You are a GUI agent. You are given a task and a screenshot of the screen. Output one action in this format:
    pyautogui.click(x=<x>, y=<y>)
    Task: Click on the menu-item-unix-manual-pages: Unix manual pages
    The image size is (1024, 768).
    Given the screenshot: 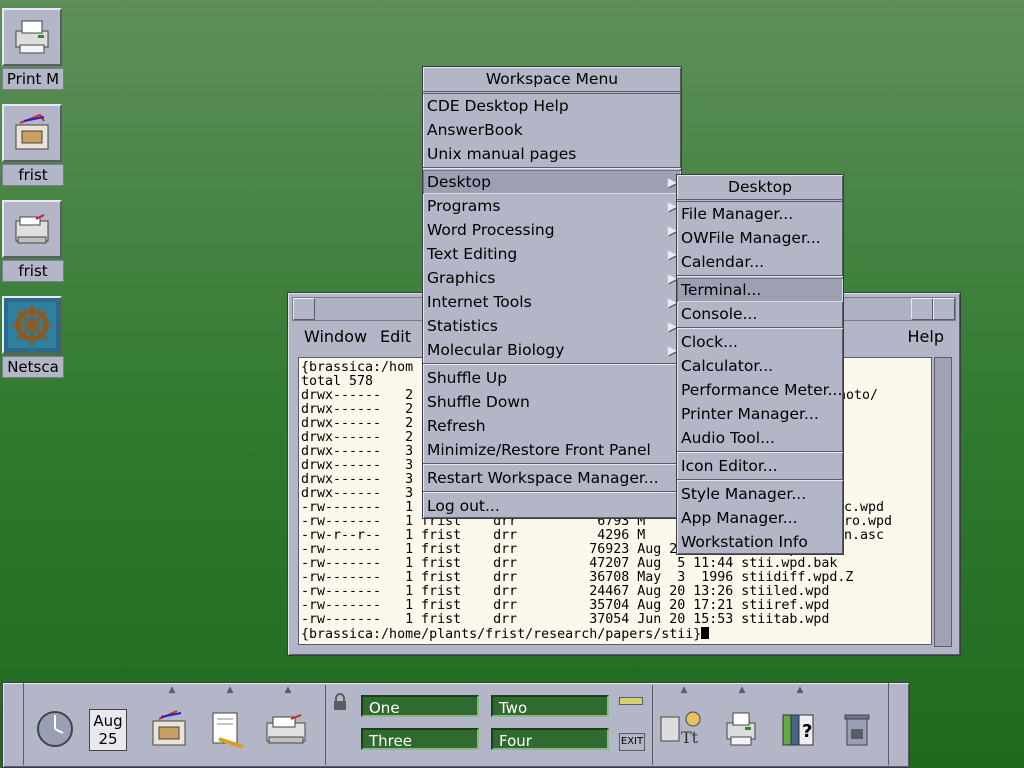 What is the action you would take?
    pyautogui.click(x=552, y=154)
    